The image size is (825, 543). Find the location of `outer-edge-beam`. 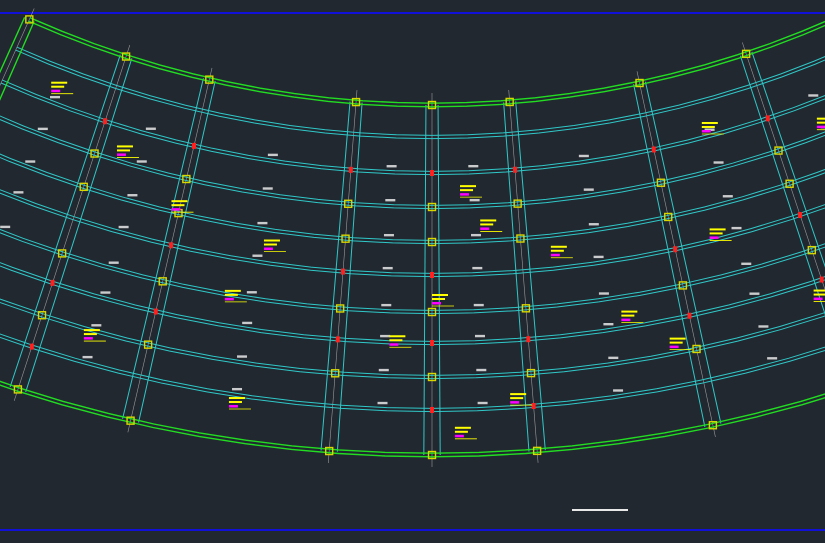

outer-edge-beam is located at coordinates (13, 45).